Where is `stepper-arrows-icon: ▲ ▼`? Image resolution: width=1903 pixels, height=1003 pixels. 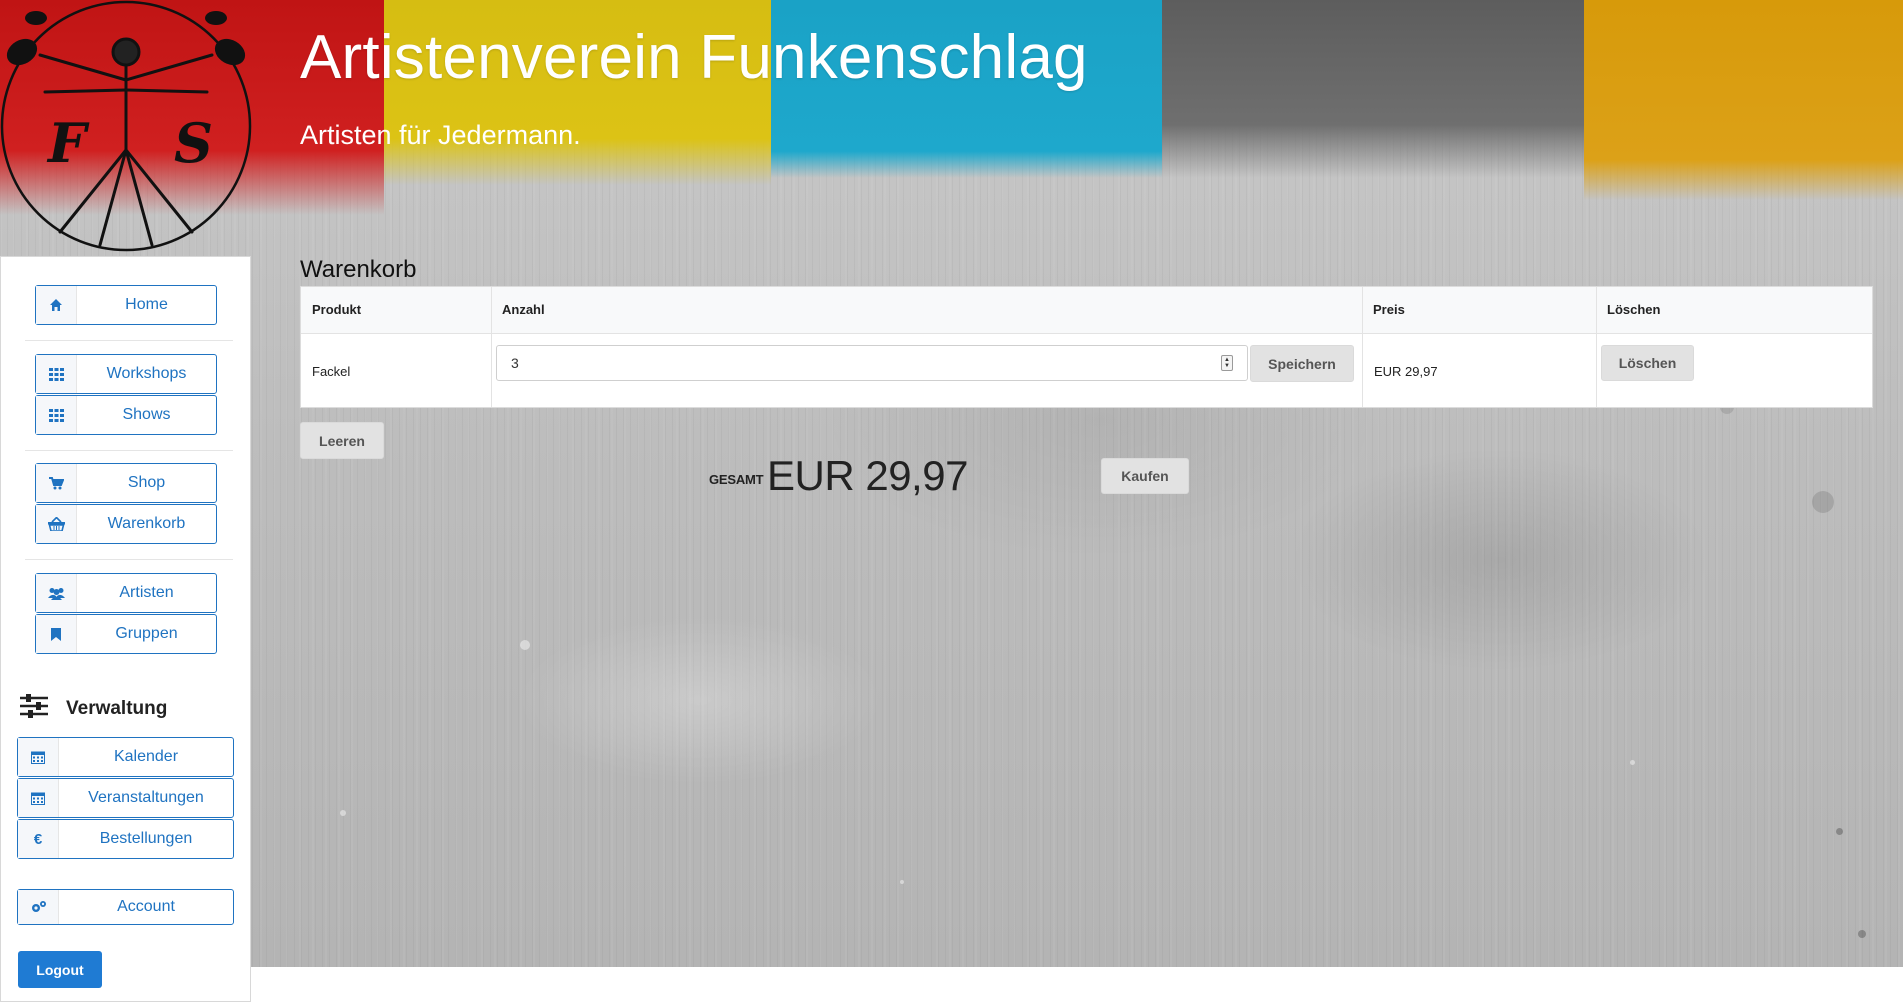 stepper-arrows-icon: ▲ ▼ is located at coordinates (1227, 363).